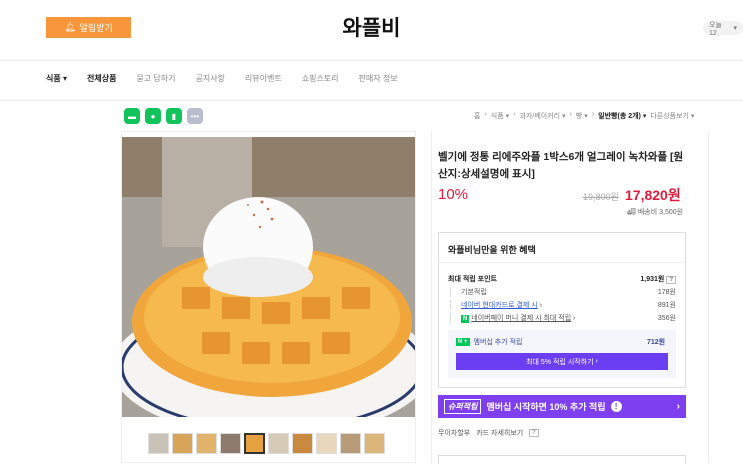  Describe the element at coordinates (477, 116) in the screenshot. I see `breadcrumb-home: 홈` at that location.